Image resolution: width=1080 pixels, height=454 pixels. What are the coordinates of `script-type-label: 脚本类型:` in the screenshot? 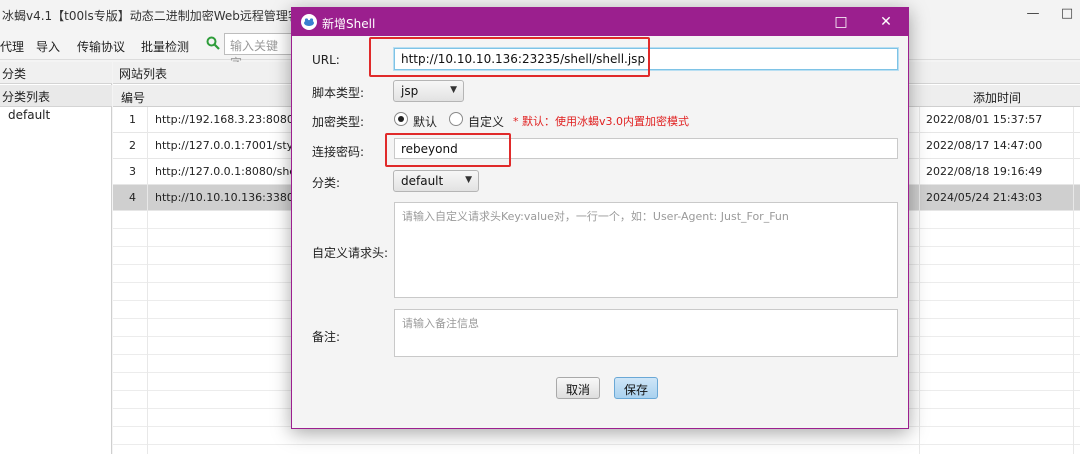 It's located at (338, 93).